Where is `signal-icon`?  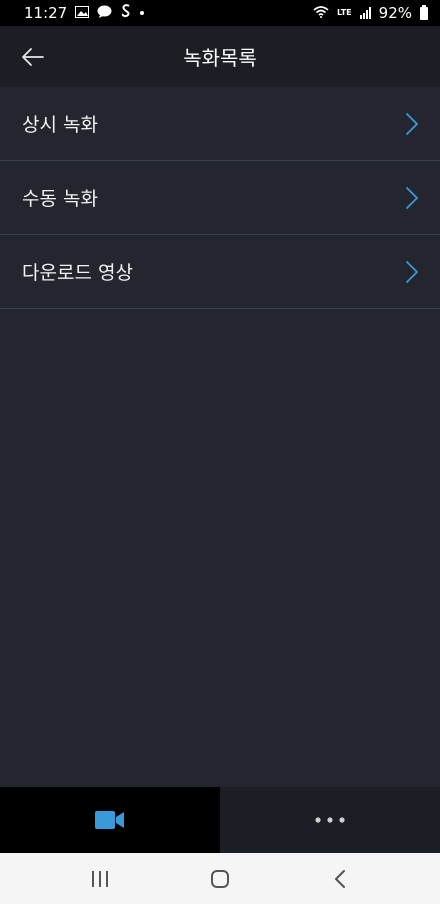
signal-icon is located at coordinates (365, 13).